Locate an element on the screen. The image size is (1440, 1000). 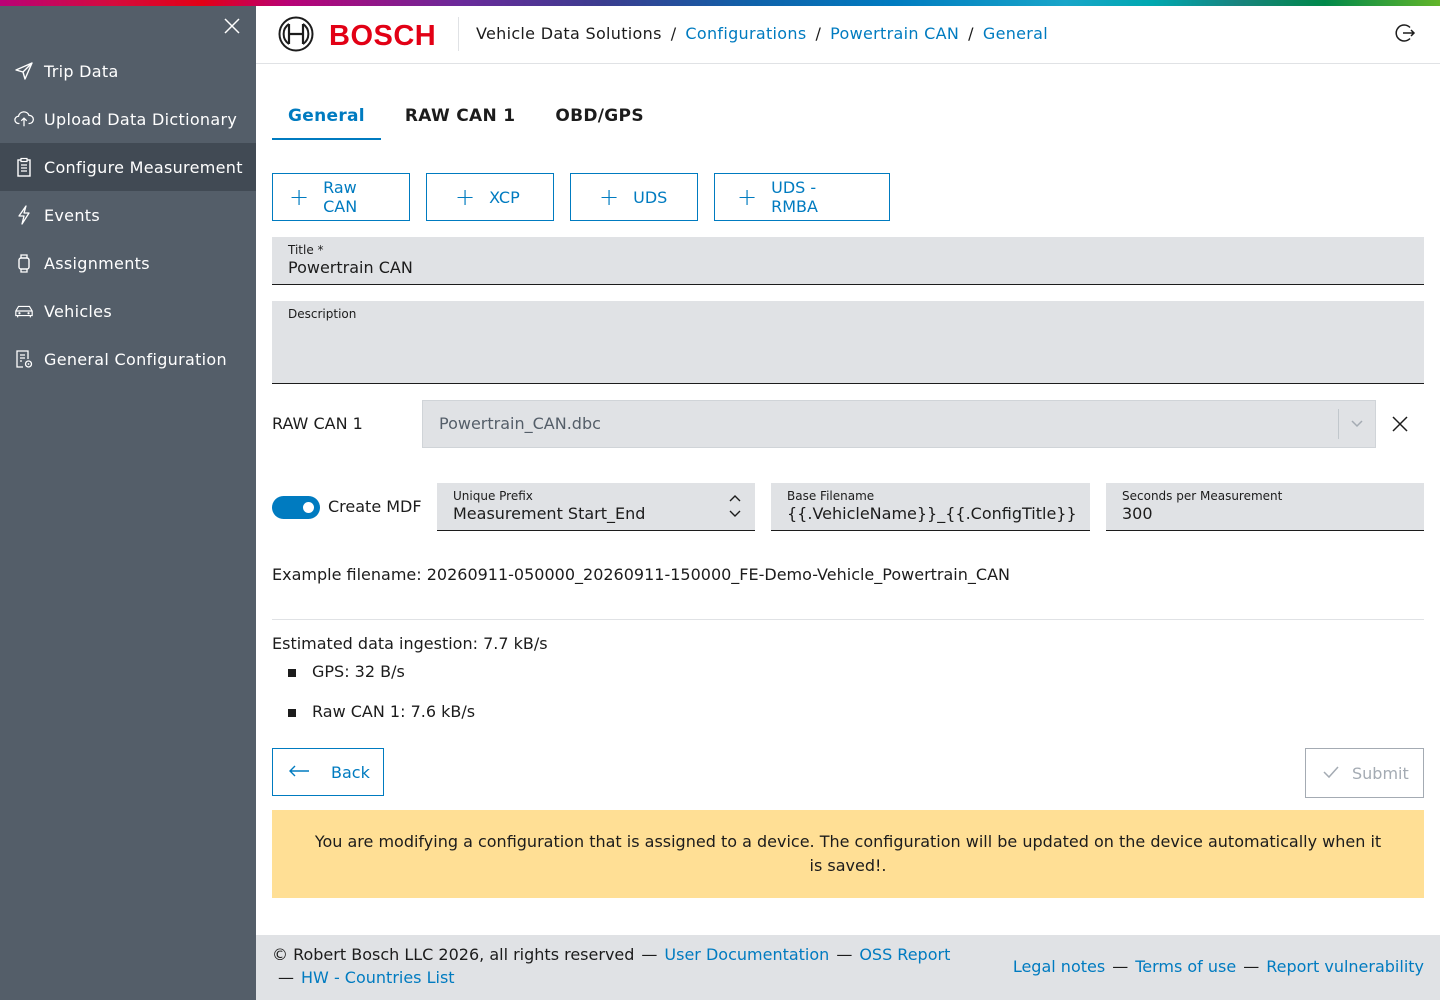
select-arrows-icon is located at coordinates (735, 506).